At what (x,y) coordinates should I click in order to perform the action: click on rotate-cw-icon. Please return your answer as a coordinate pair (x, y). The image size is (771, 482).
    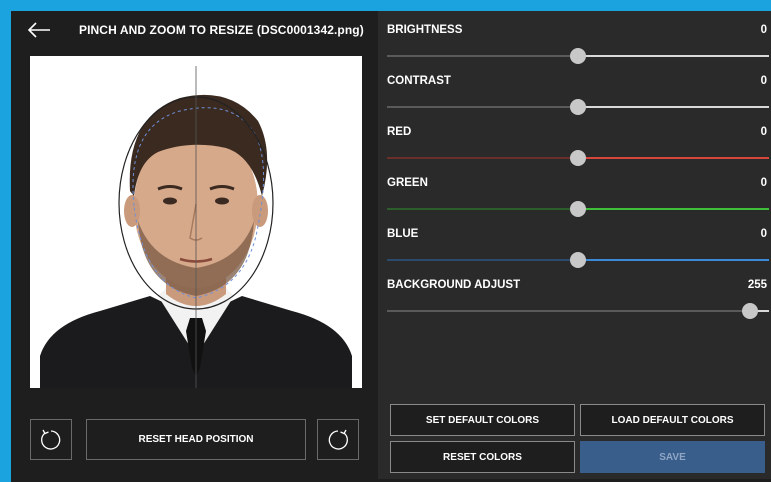
    Looking at the image, I should click on (338, 439).